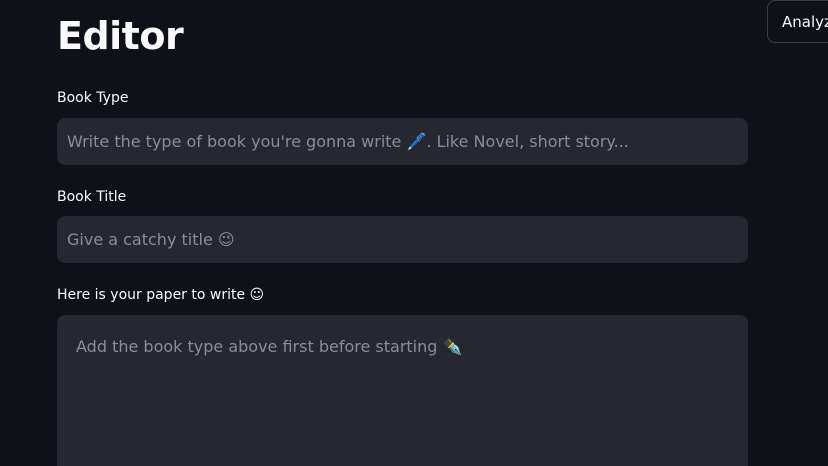 This screenshot has width=828, height=466. What do you see at coordinates (92, 197) in the screenshot?
I see `book-title-label: Book Title` at bounding box center [92, 197].